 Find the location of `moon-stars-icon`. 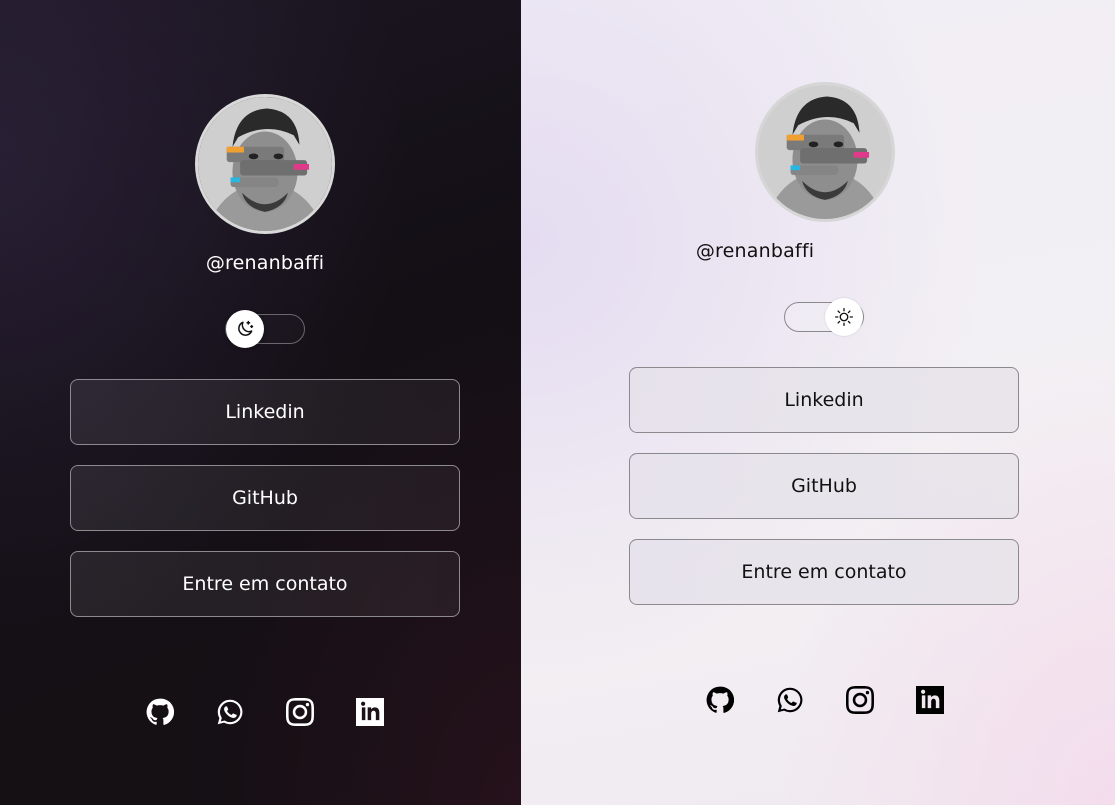

moon-stars-icon is located at coordinates (246, 328).